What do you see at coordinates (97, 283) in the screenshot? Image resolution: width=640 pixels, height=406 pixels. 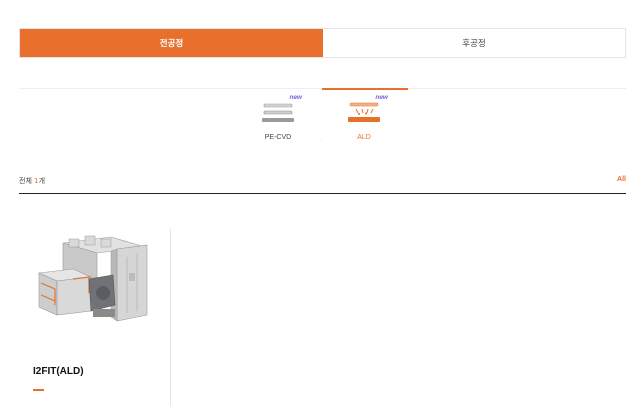 I see `product-image` at bounding box center [97, 283].